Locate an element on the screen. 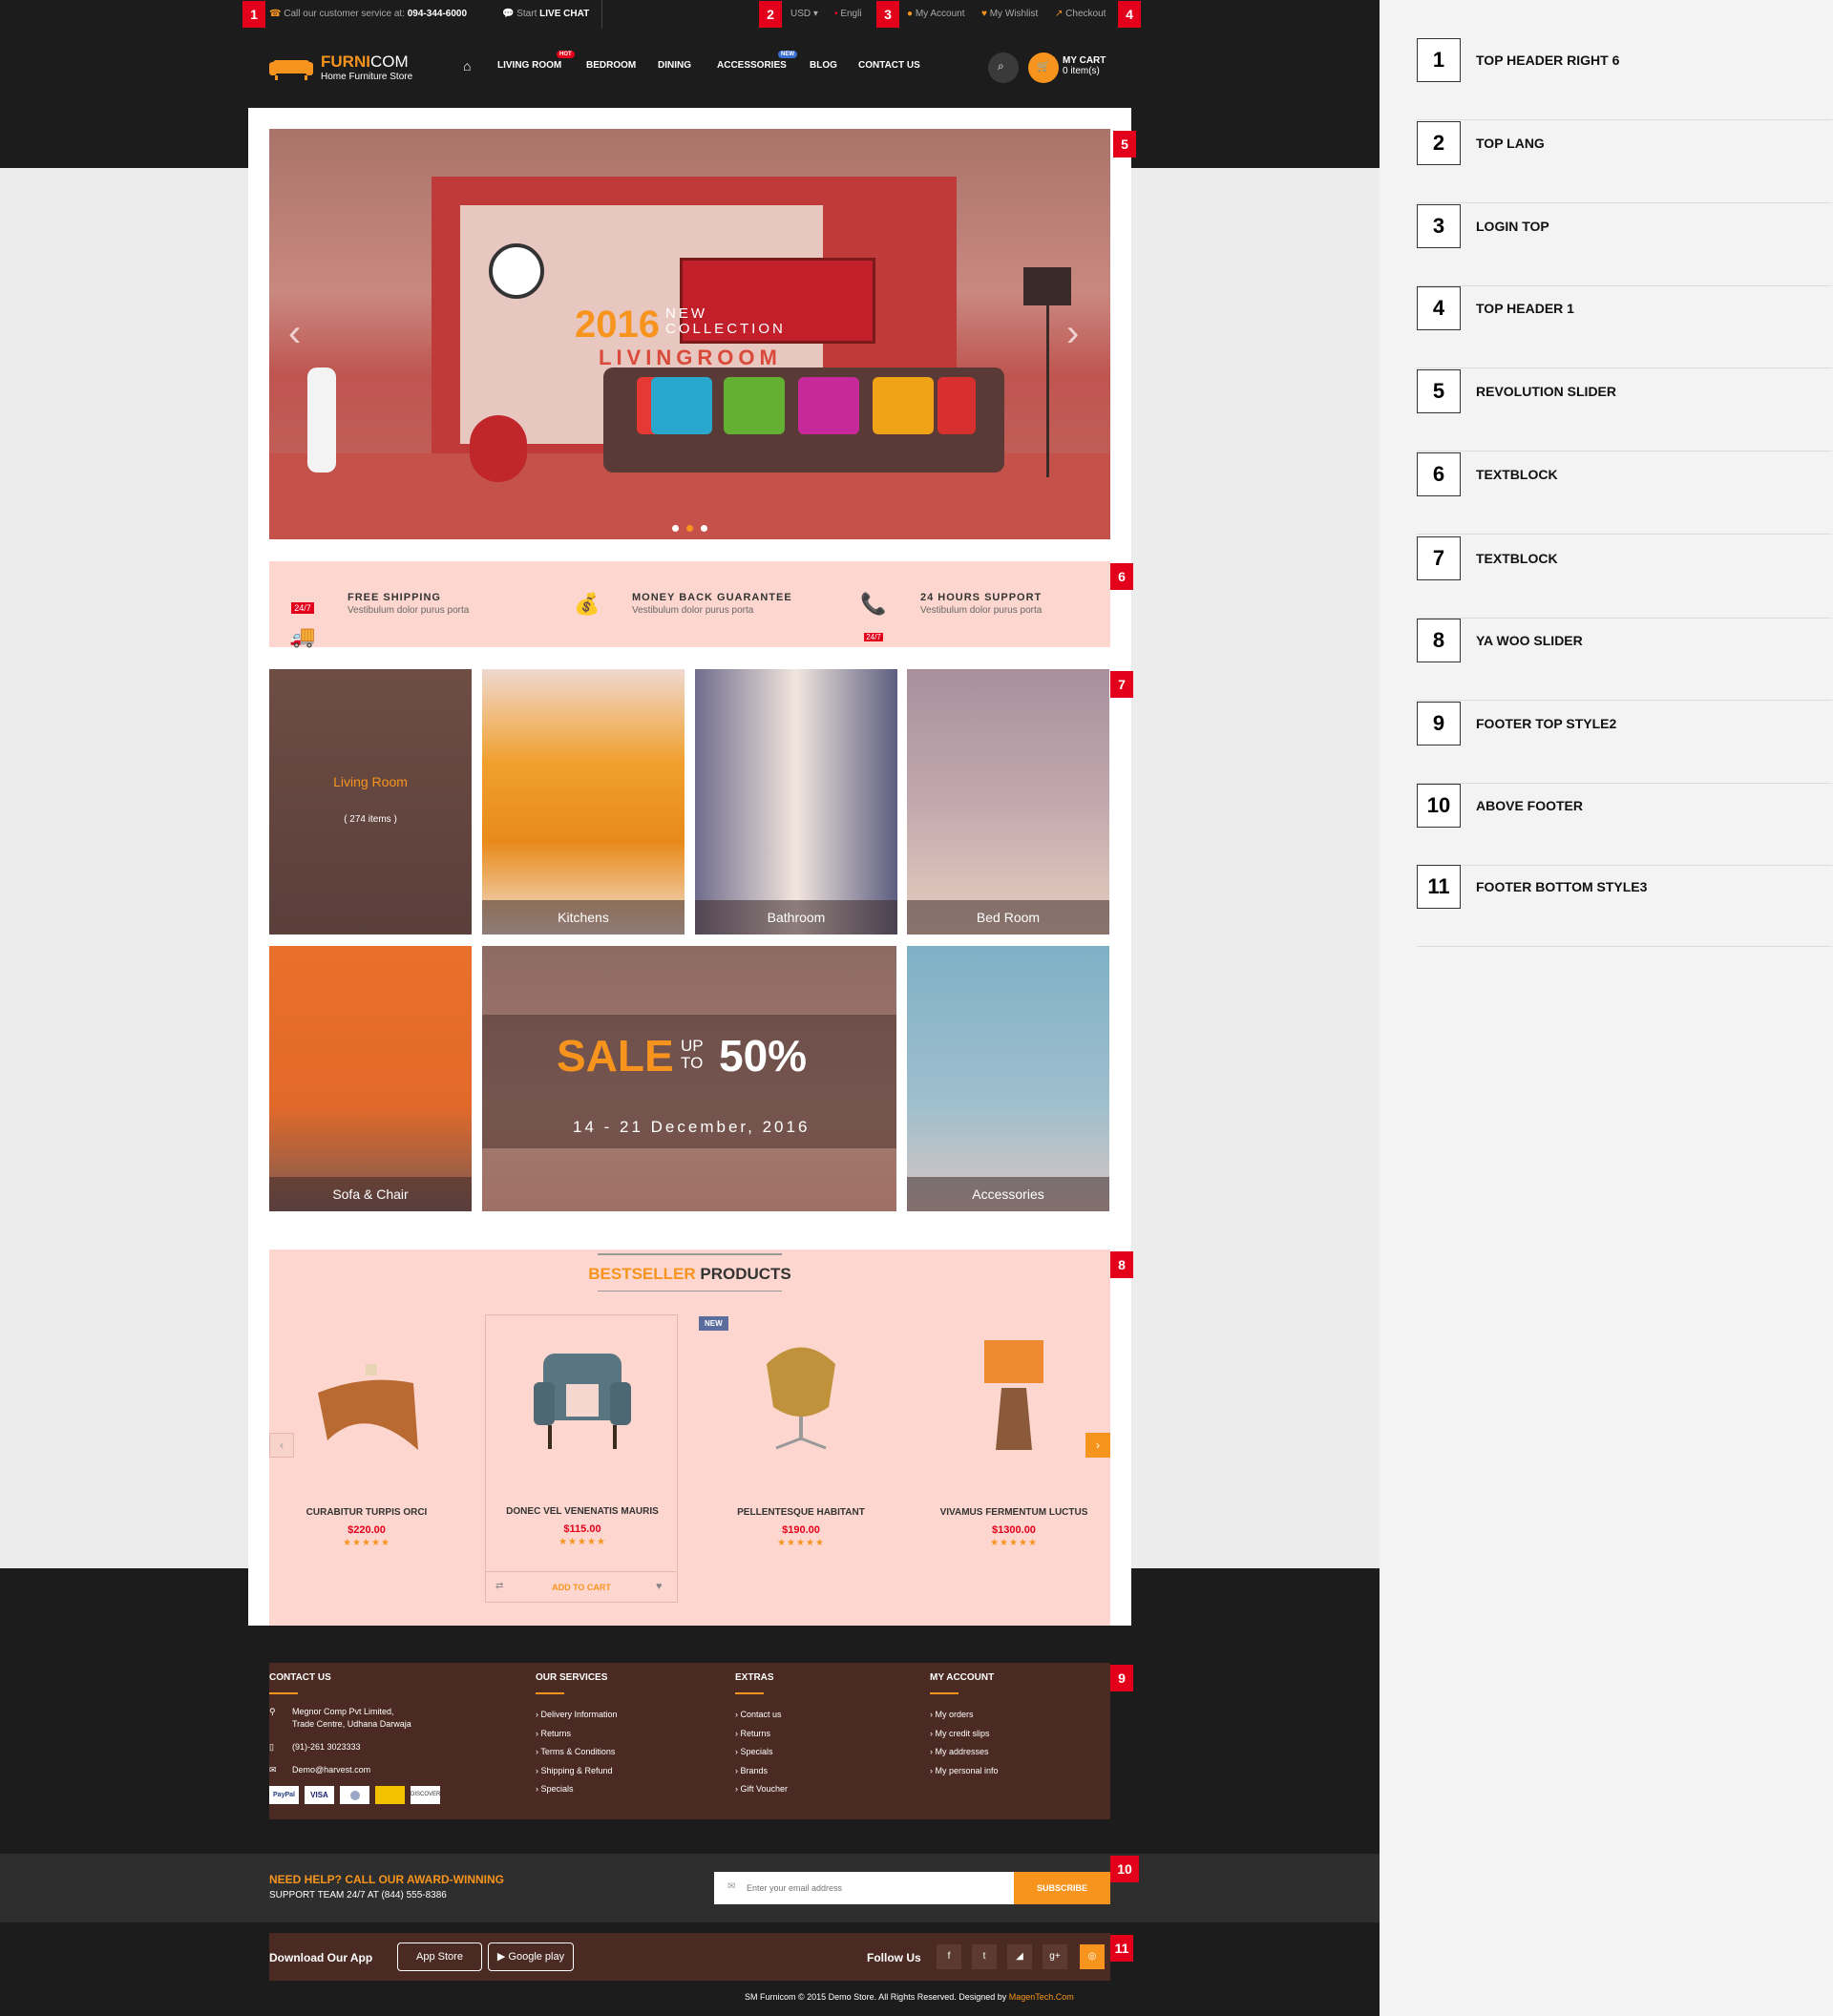  app-store-label: App Store is located at coordinates (440, 1957).